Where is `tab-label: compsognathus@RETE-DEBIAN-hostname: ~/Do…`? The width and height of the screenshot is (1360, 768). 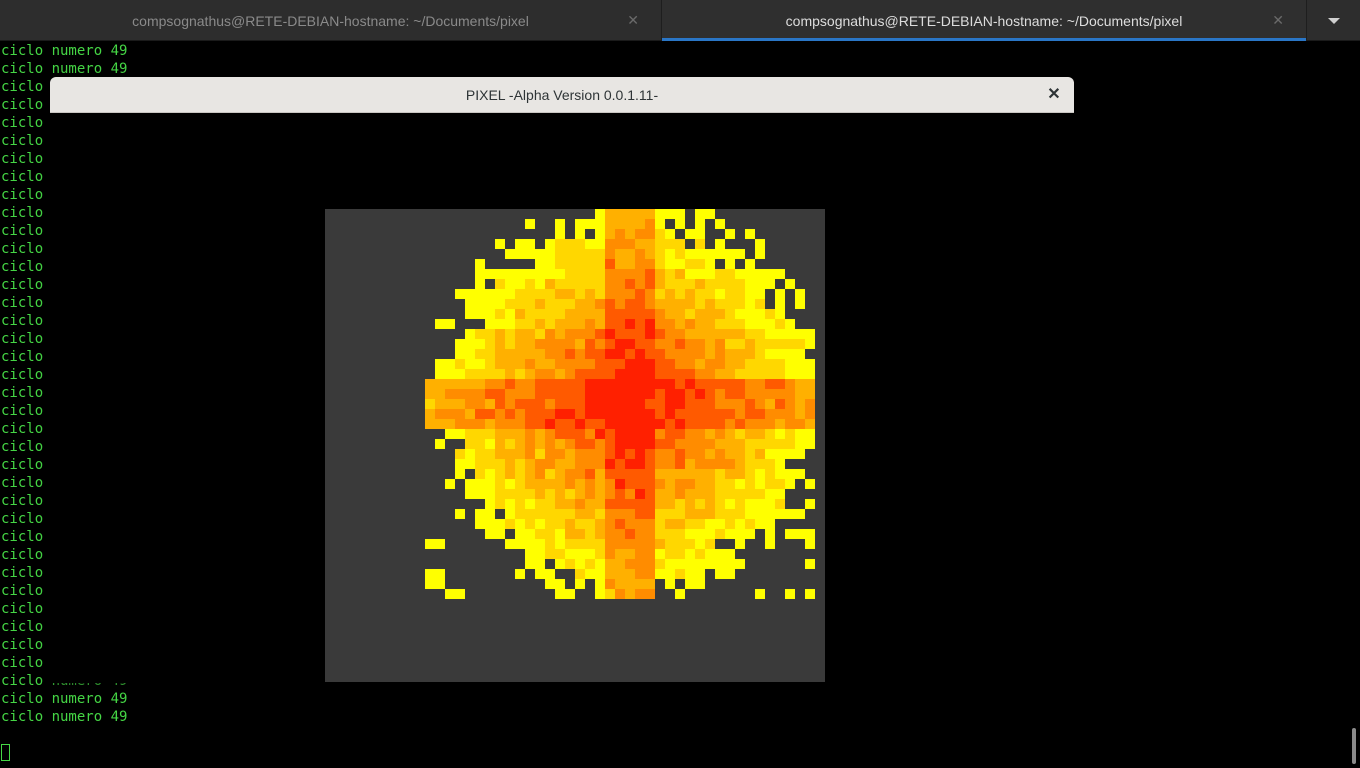 tab-label: compsognathus@RETE-DEBIAN-hostname: ~/Do… is located at coordinates (984, 20).